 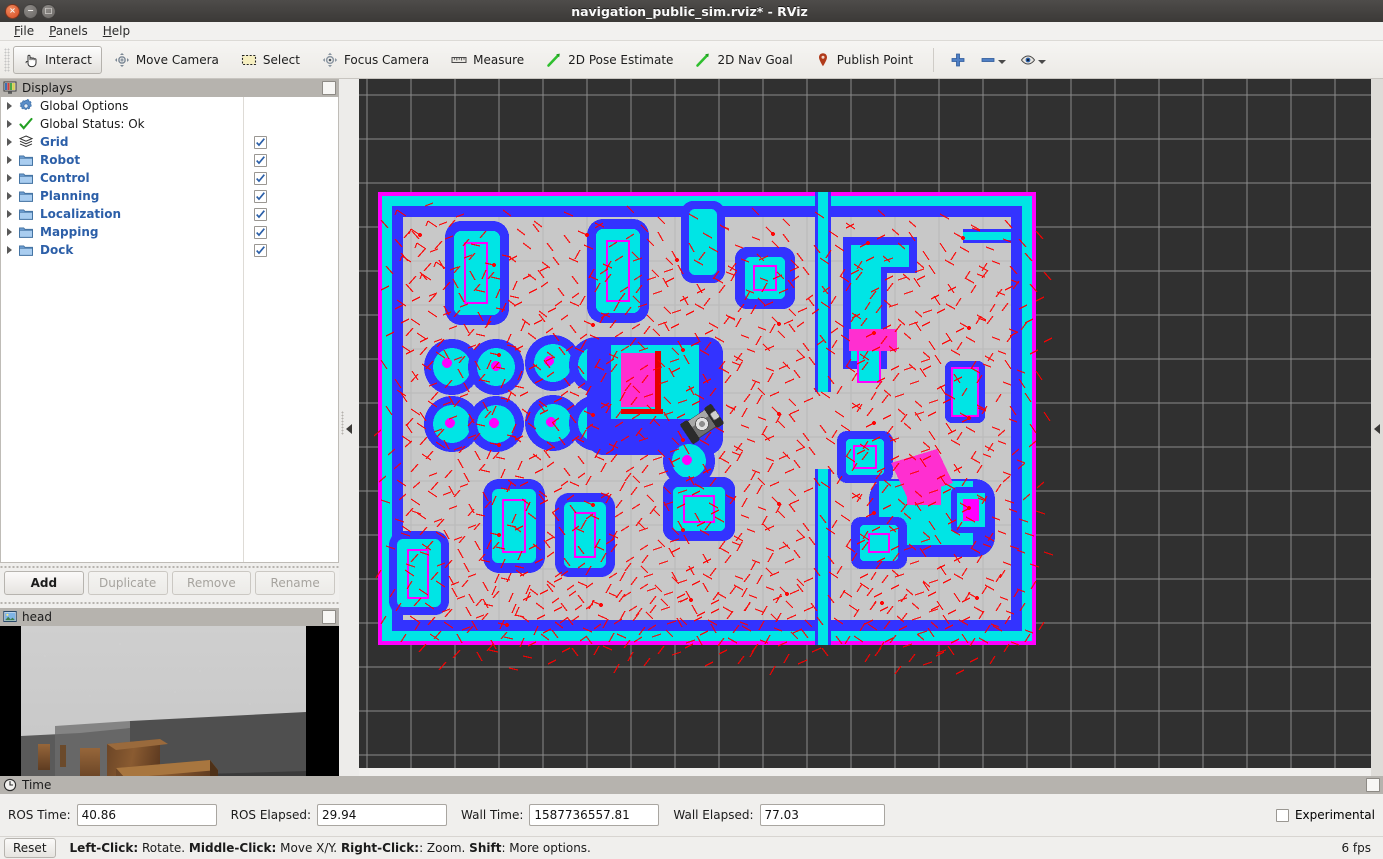 I want to click on tree-item-label: Global Options, so click(x=84, y=106).